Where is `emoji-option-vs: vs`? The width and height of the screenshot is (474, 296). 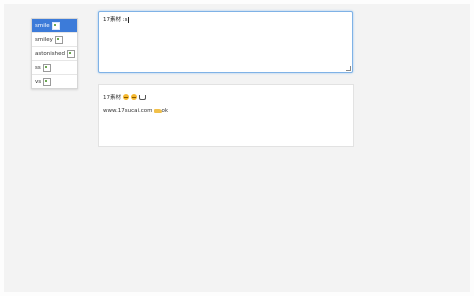
emoji-option-vs: vs is located at coordinates (54, 81).